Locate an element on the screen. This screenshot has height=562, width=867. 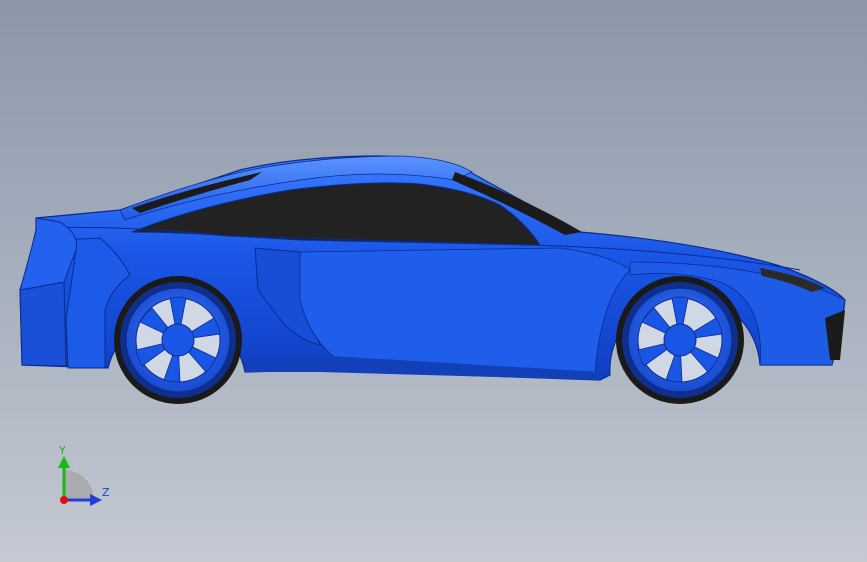
door-panel is located at coordinates (465, 311).